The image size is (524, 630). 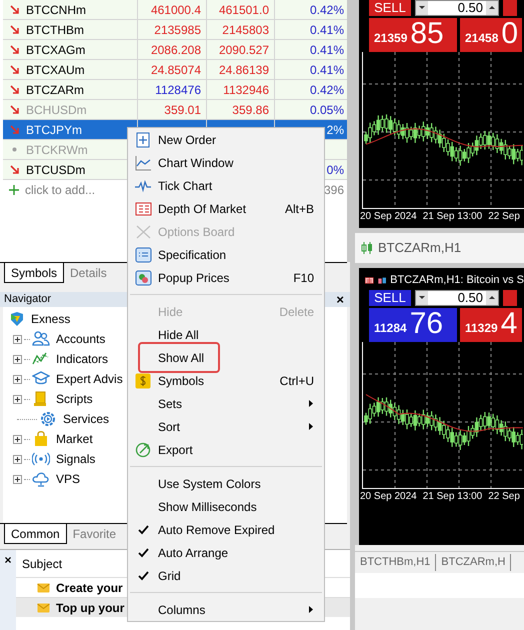 What do you see at coordinates (226, 139) in the screenshot?
I see `menu-item: New Order` at bounding box center [226, 139].